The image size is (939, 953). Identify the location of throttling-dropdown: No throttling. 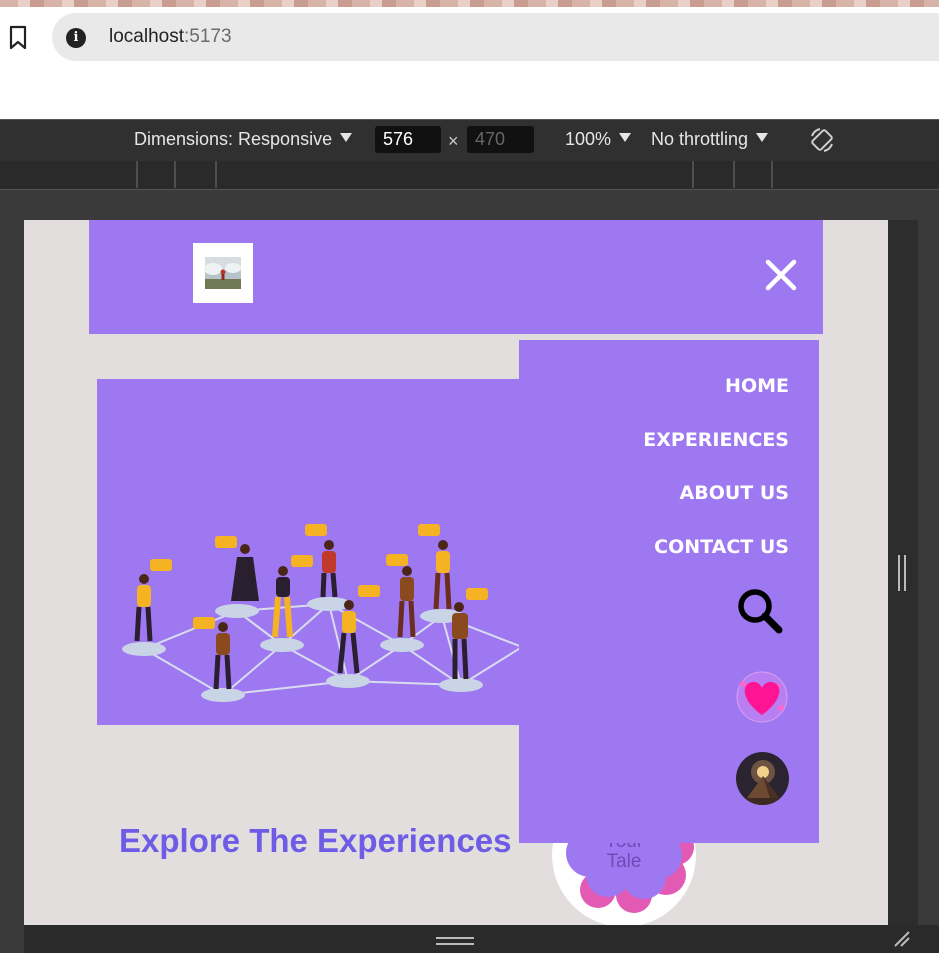
(710, 139).